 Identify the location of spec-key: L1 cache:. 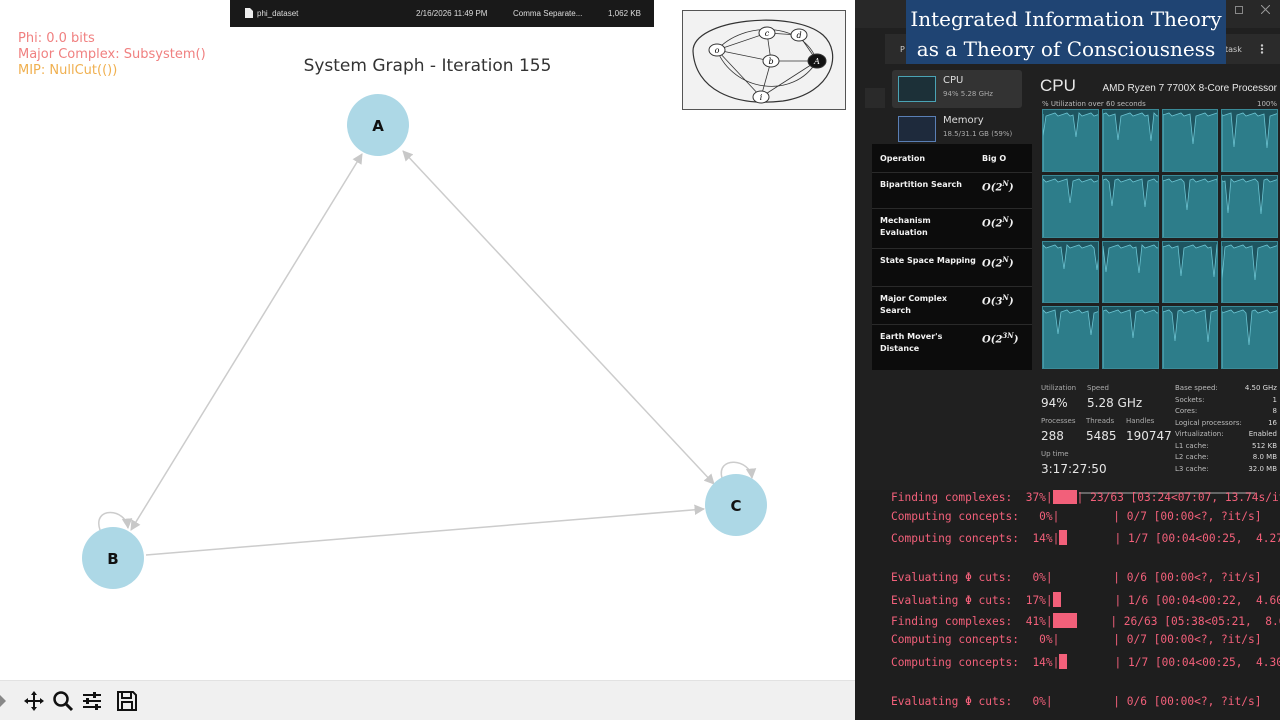
(1192, 445).